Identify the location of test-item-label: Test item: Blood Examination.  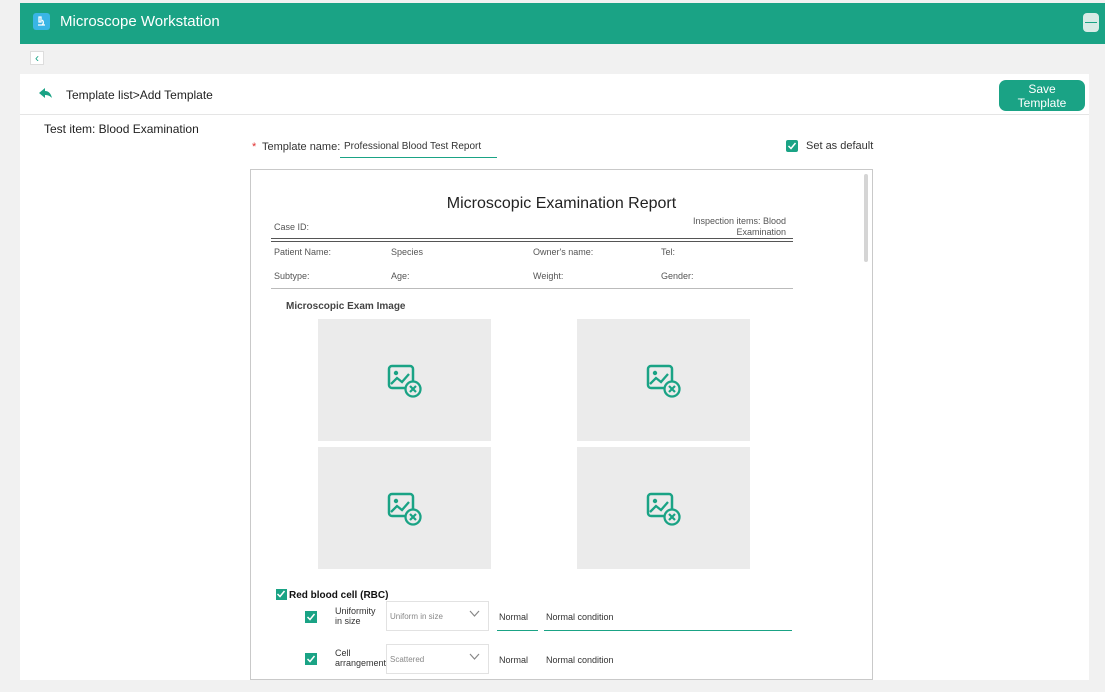
(121, 129).